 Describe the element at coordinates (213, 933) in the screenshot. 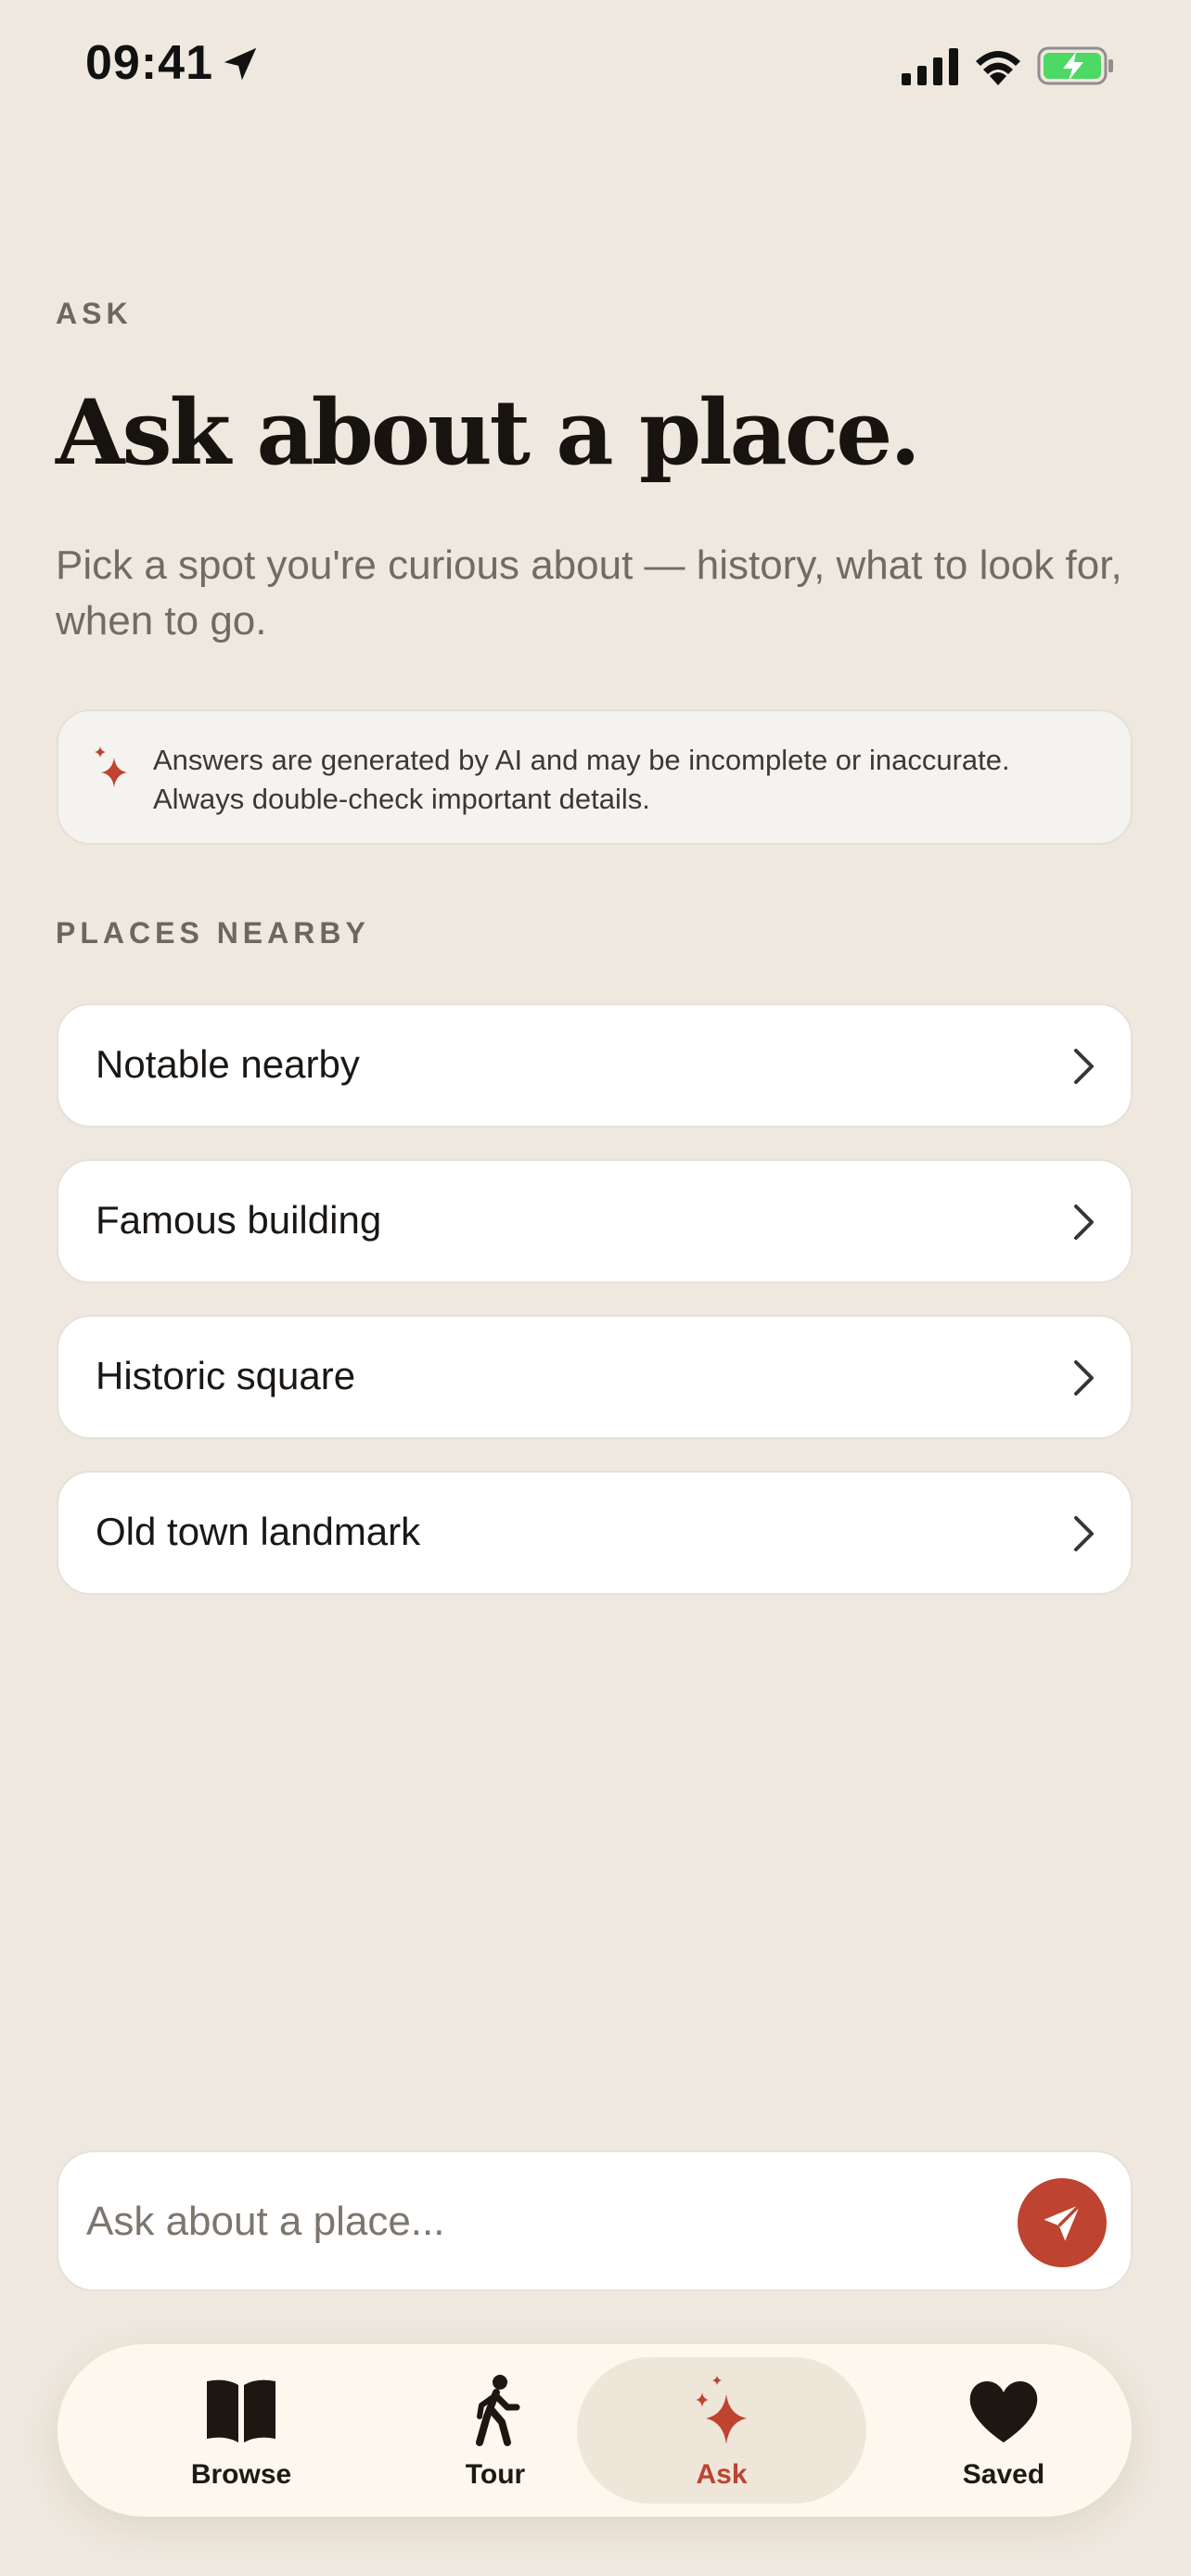

I see `places-section-label: PLACES NEARBY` at that location.